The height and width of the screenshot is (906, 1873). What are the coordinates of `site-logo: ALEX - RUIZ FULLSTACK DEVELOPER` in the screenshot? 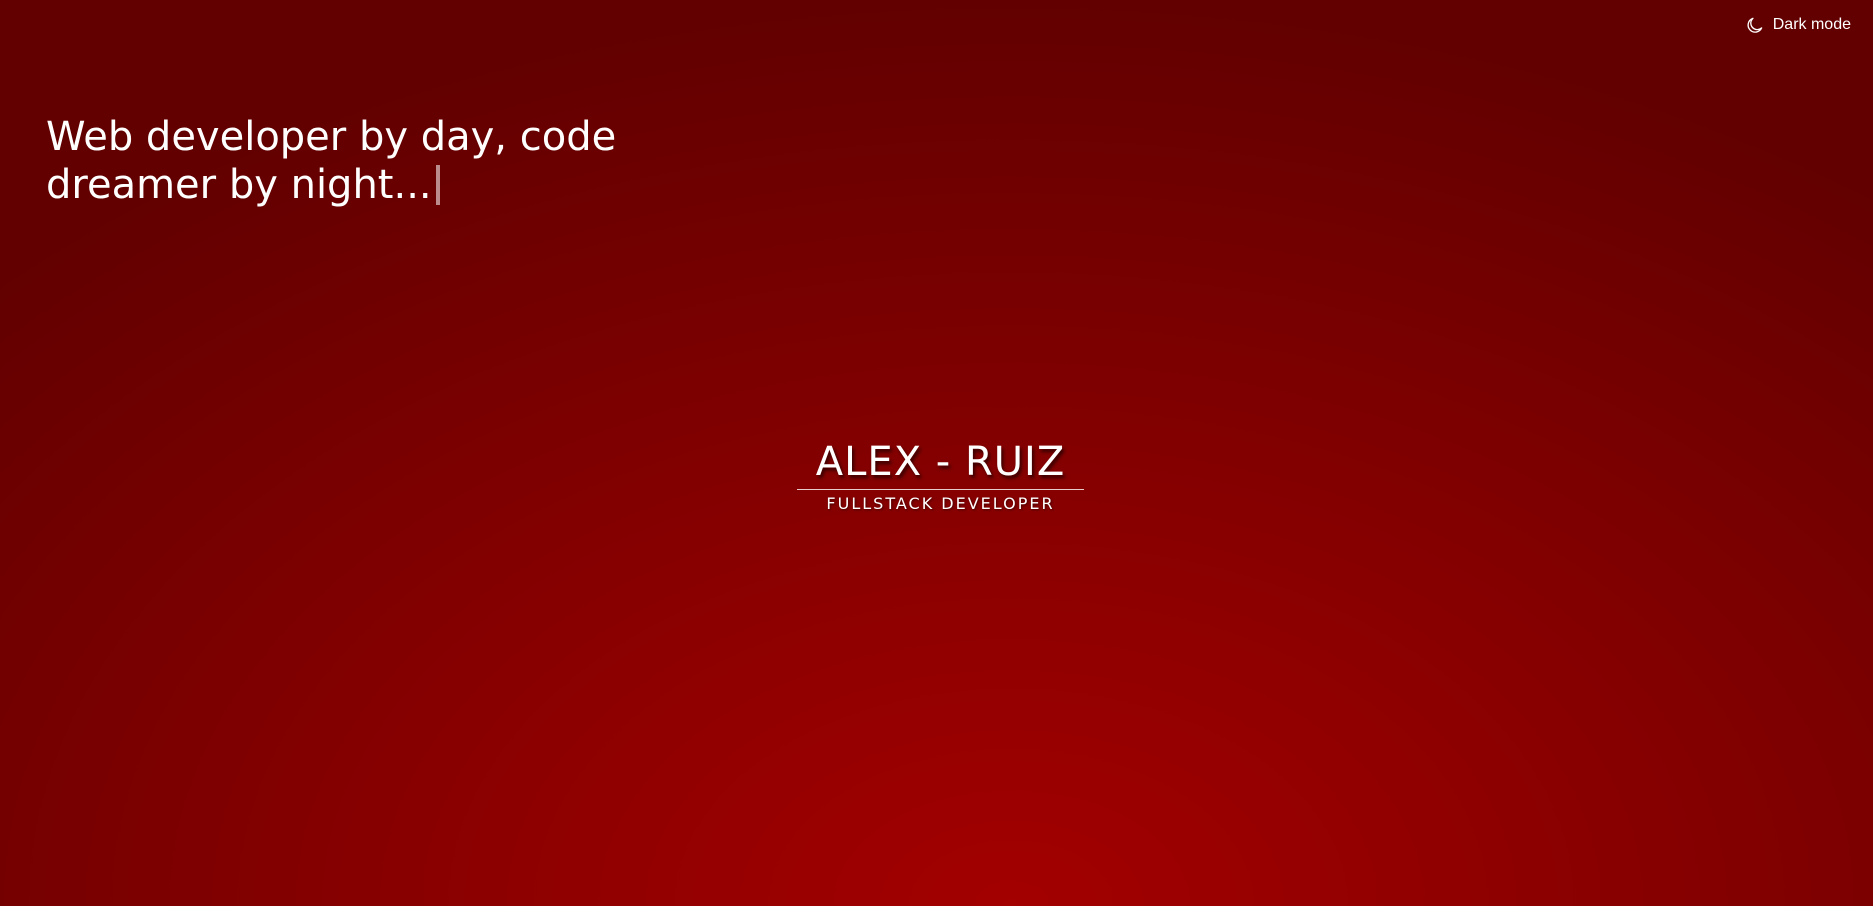 It's located at (940, 477).